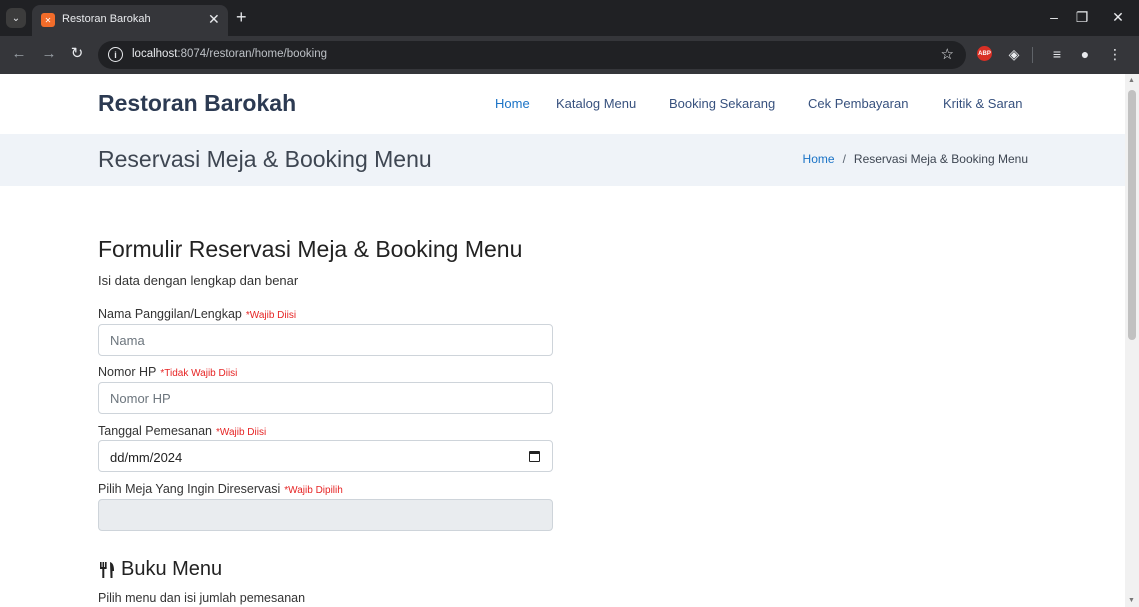  I want to click on browser-tabstrip: ⌄ ✕ Restoran Barokah ✕ + – ❐ ✕, so click(569, 18).